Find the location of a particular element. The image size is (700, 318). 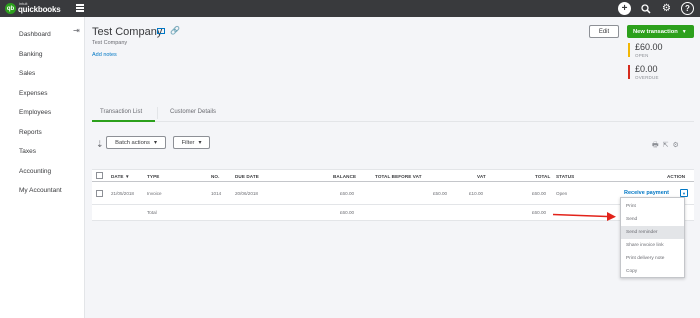

cell-due-date: 20/06/2018 is located at coordinates (246, 193).